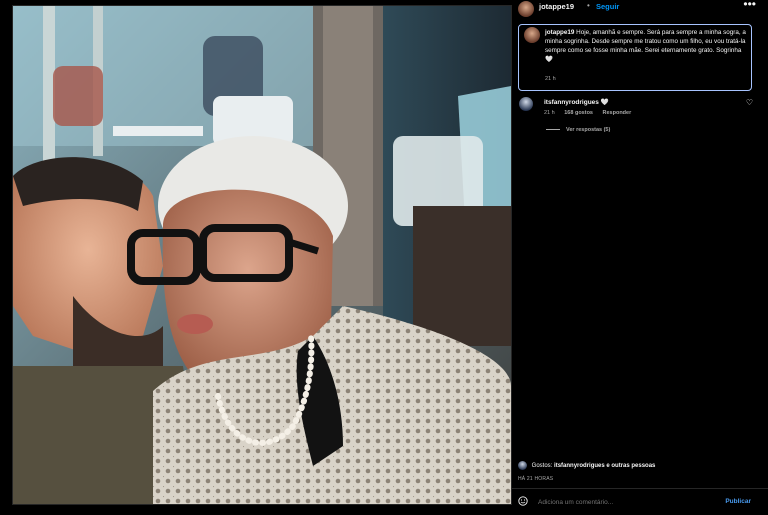 This screenshot has width=768, height=515. Describe the element at coordinates (556, 6) in the screenshot. I see `author-username: jotappe19` at that location.